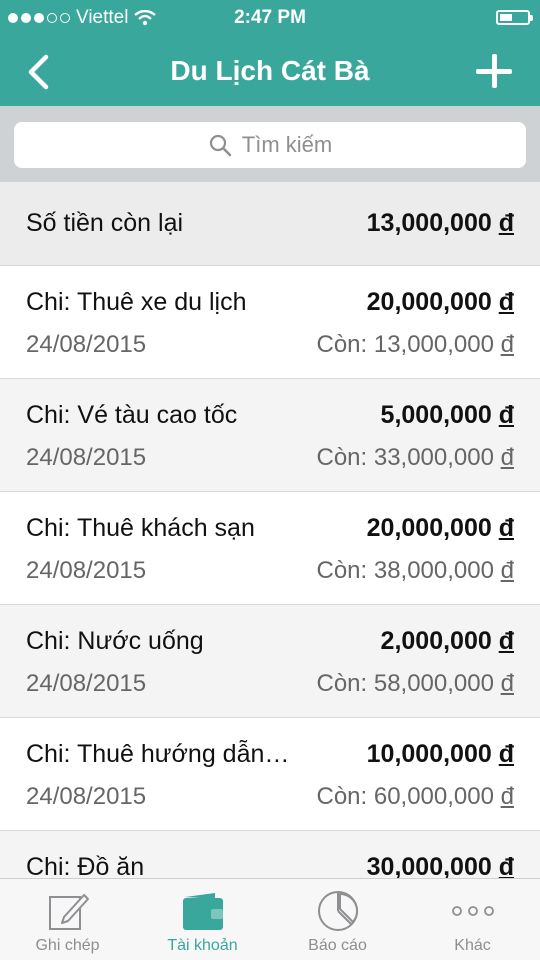 The height and width of the screenshot is (960, 540). Describe the element at coordinates (514, 17) in the screenshot. I see `battery-icon` at that location.